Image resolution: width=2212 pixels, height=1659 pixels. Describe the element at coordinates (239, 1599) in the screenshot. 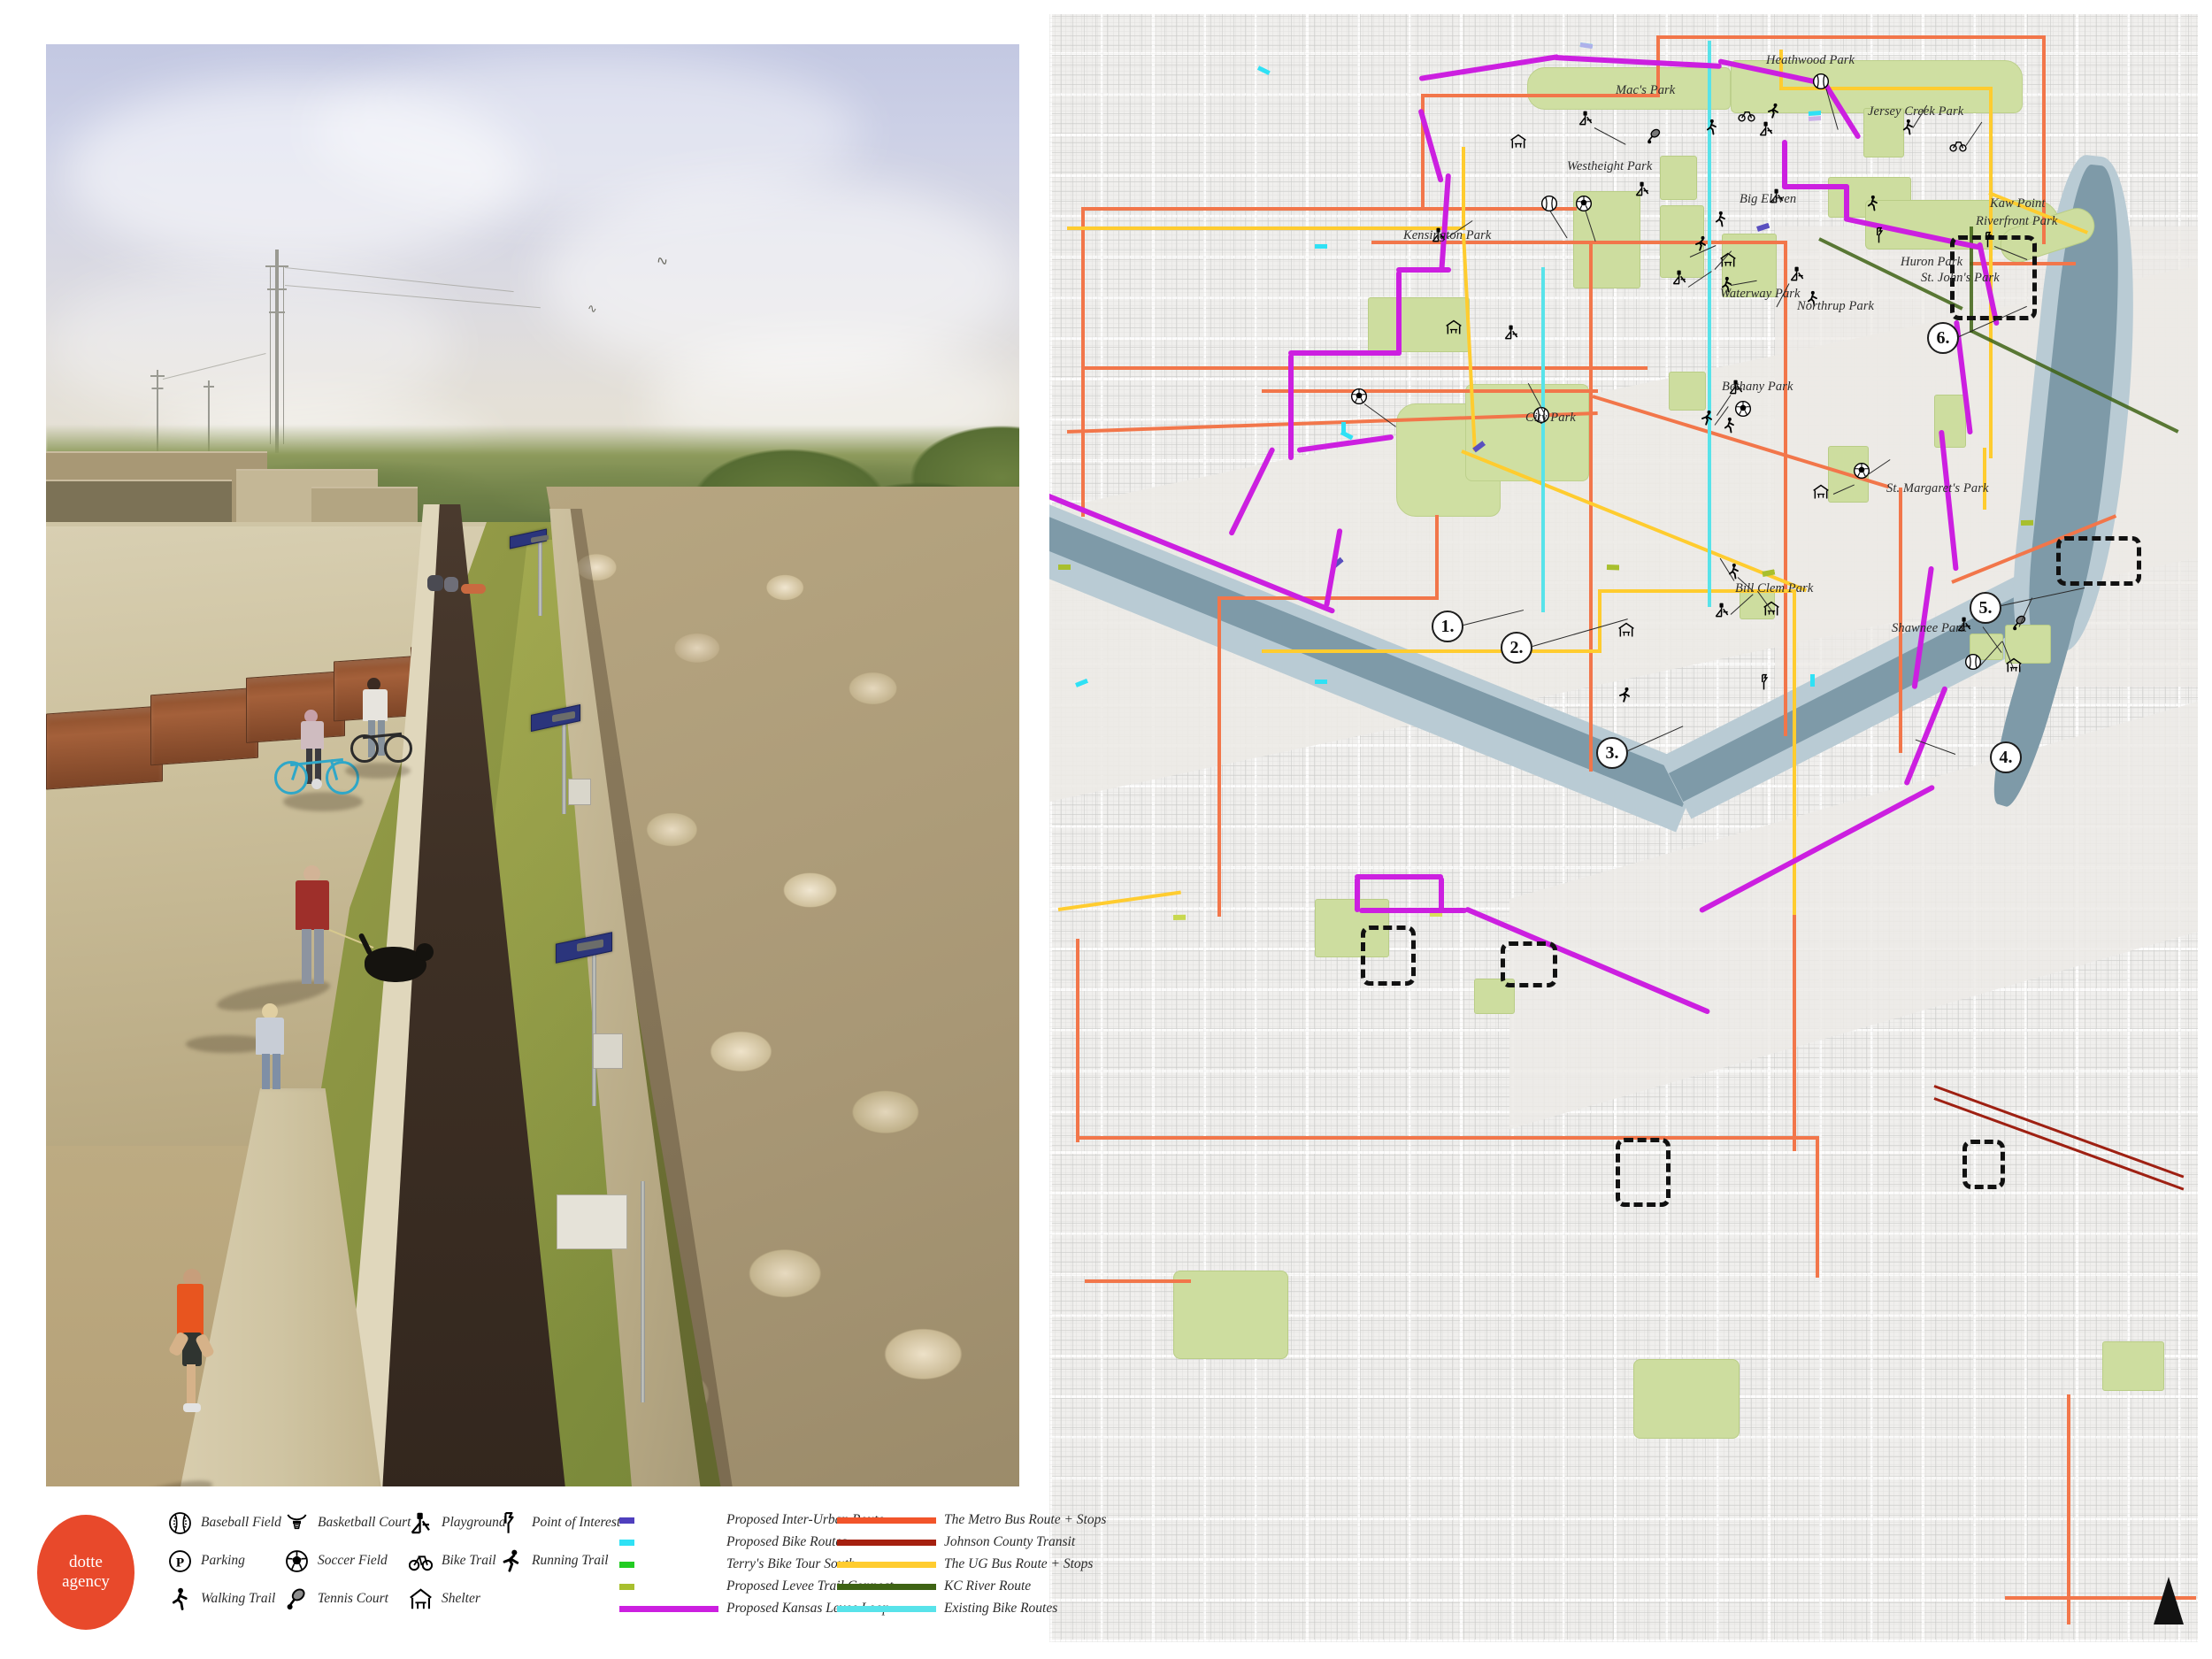

I see `legend-label: Walking Trail` at that location.